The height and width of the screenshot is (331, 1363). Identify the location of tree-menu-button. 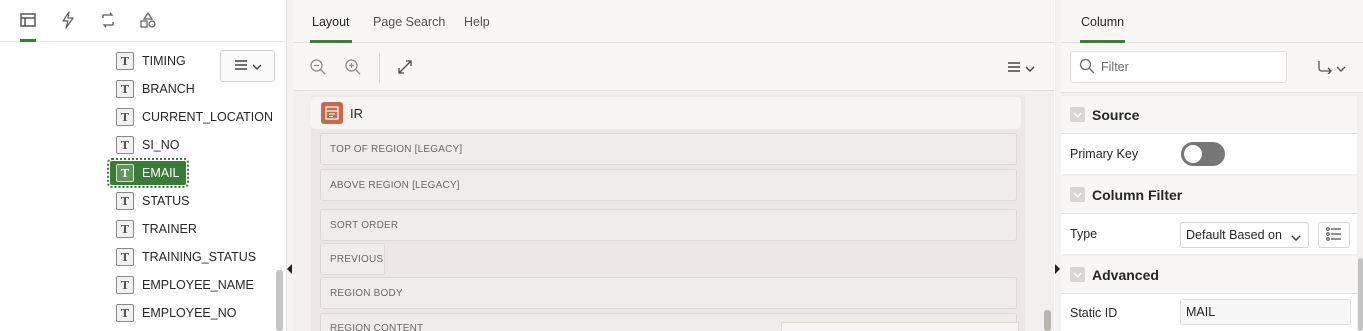
(247, 66).